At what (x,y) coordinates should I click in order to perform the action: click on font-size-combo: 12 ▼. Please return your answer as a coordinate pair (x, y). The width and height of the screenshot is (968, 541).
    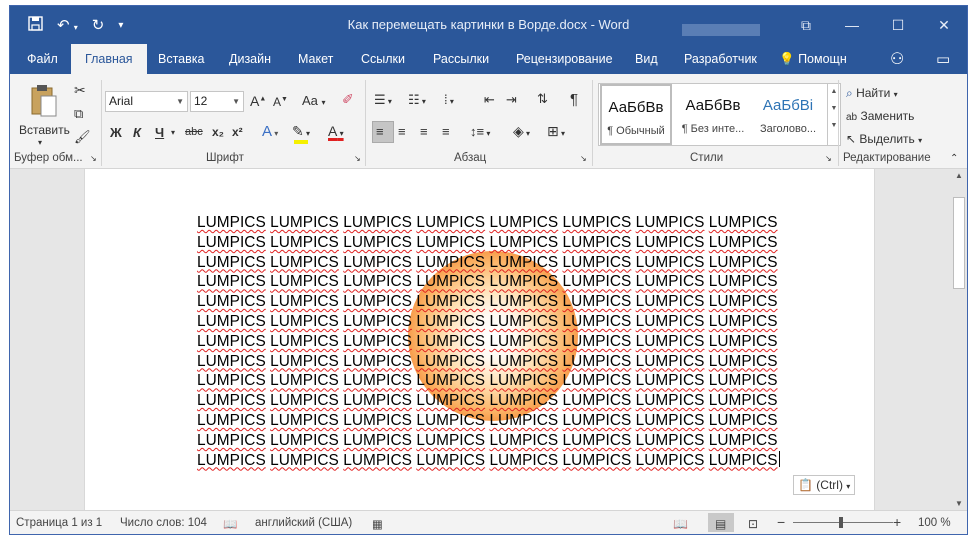
    Looking at the image, I should click on (217, 101).